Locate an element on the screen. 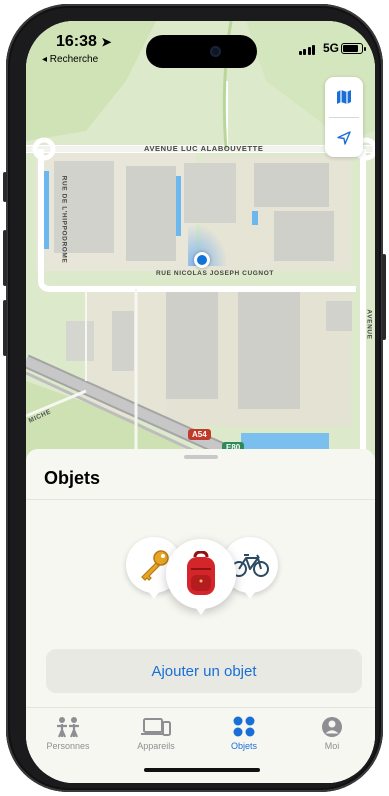 The width and height of the screenshot is (389, 796). map-controls is located at coordinates (344, 117).